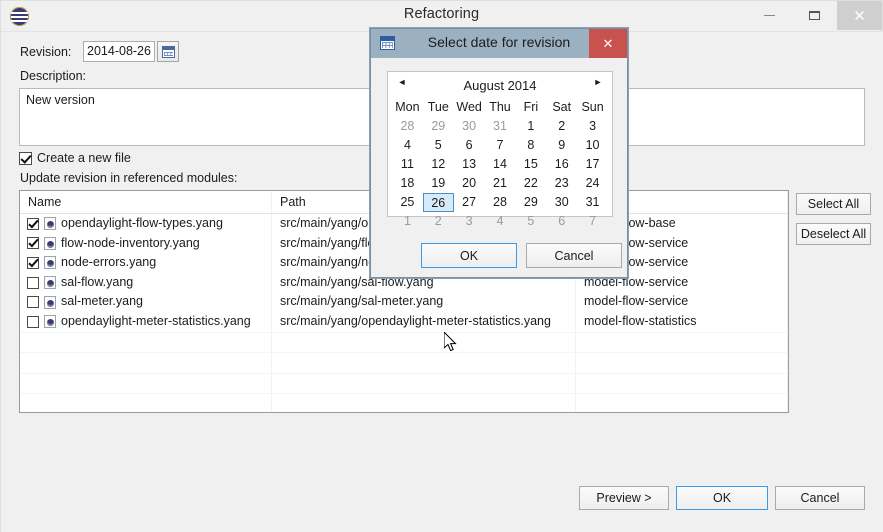 The image size is (883, 532). I want to click on cell-model: model-flow-service, so click(682, 302).